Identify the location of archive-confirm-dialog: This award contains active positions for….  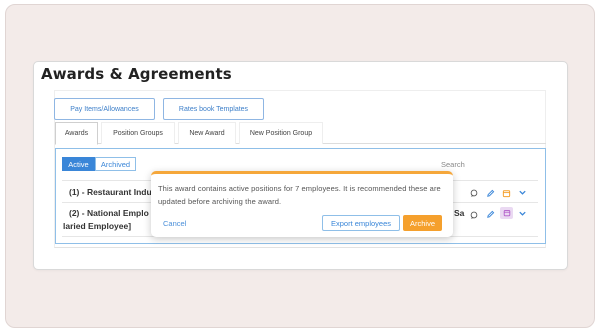
(302, 204).